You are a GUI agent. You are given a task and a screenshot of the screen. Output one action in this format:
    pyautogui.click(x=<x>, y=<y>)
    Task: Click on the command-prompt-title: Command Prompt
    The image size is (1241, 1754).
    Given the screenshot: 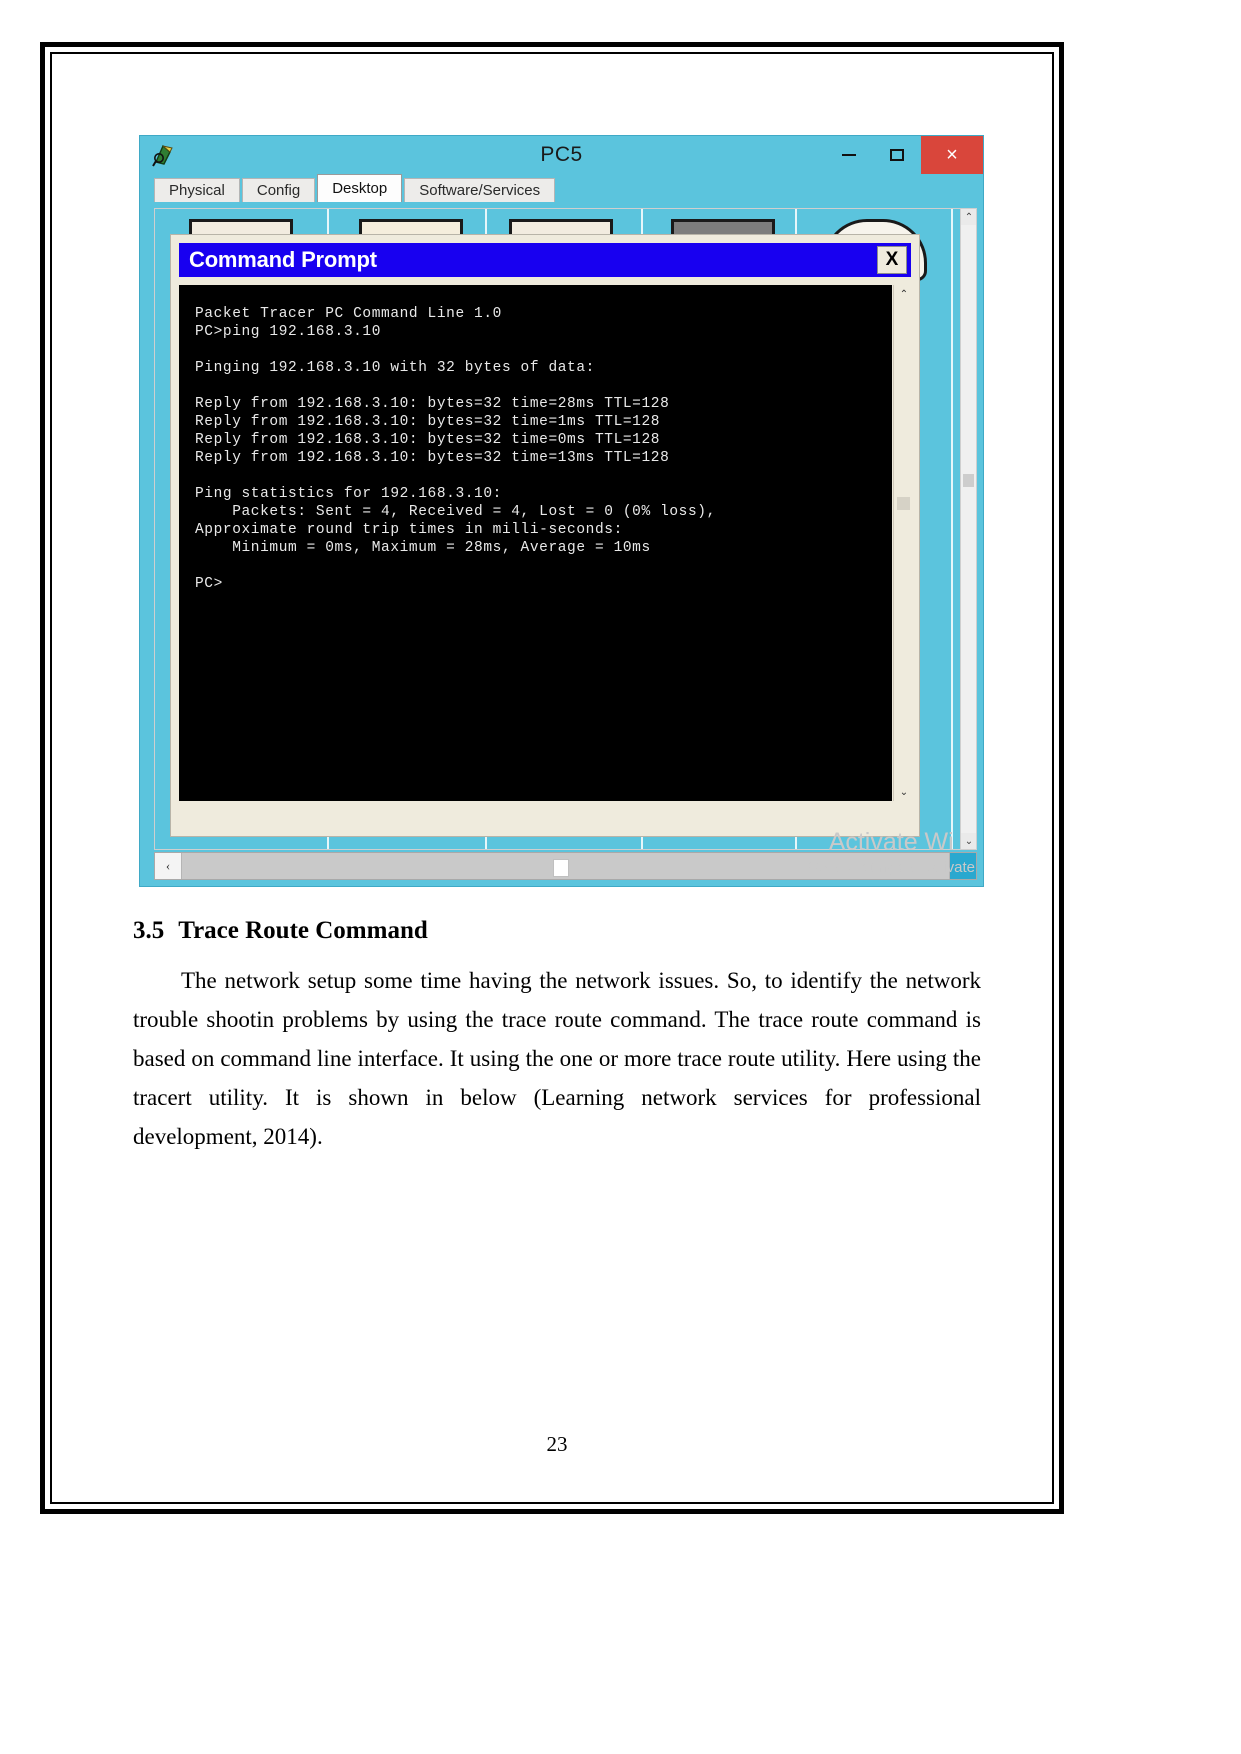 What is the action you would take?
    pyautogui.click(x=283, y=259)
    